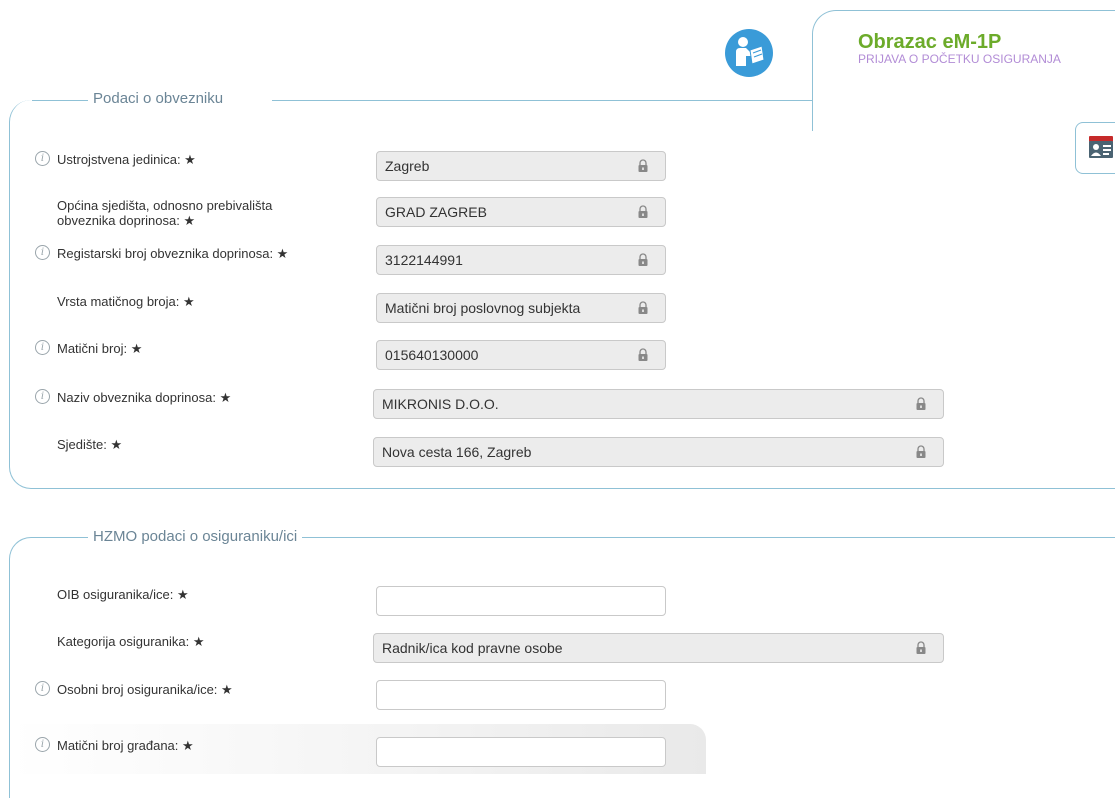 This screenshot has width=1115, height=798. Describe the element at coordinates (123, 594) in the screenshot. I see `field-label-oib: OIB osiguranika/ice: ★` at that location.